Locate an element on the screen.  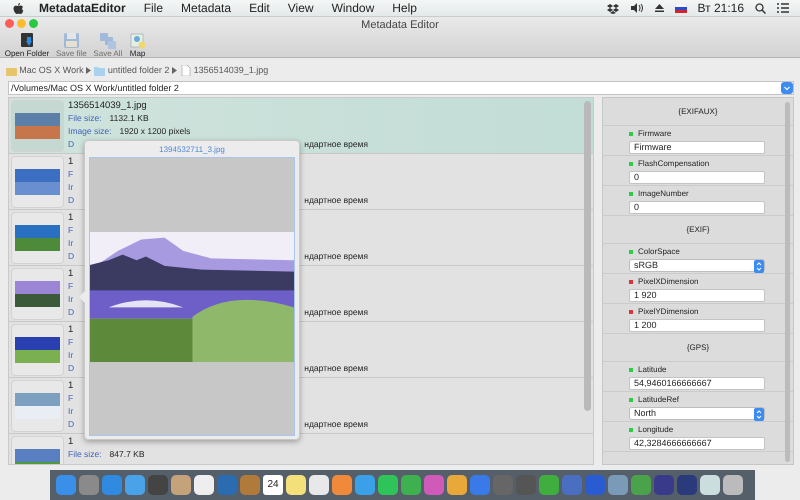
file-name: 1356514039_1.jpg is located at coordinates (108, 105).